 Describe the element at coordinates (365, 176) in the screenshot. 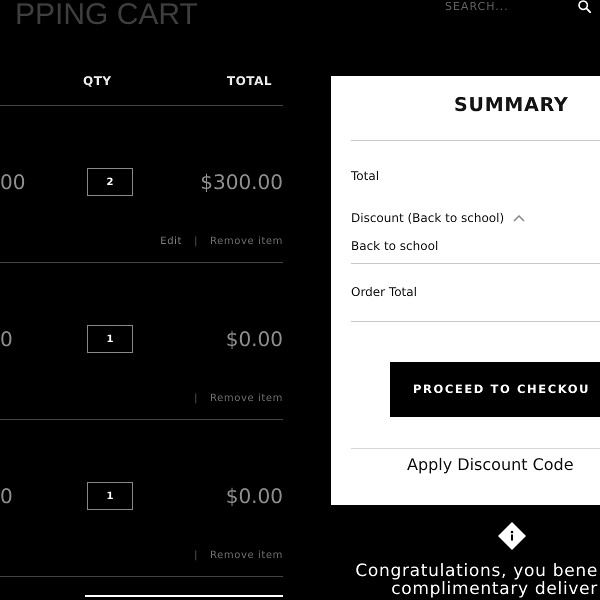

I see `summary-label: Total` at that location.